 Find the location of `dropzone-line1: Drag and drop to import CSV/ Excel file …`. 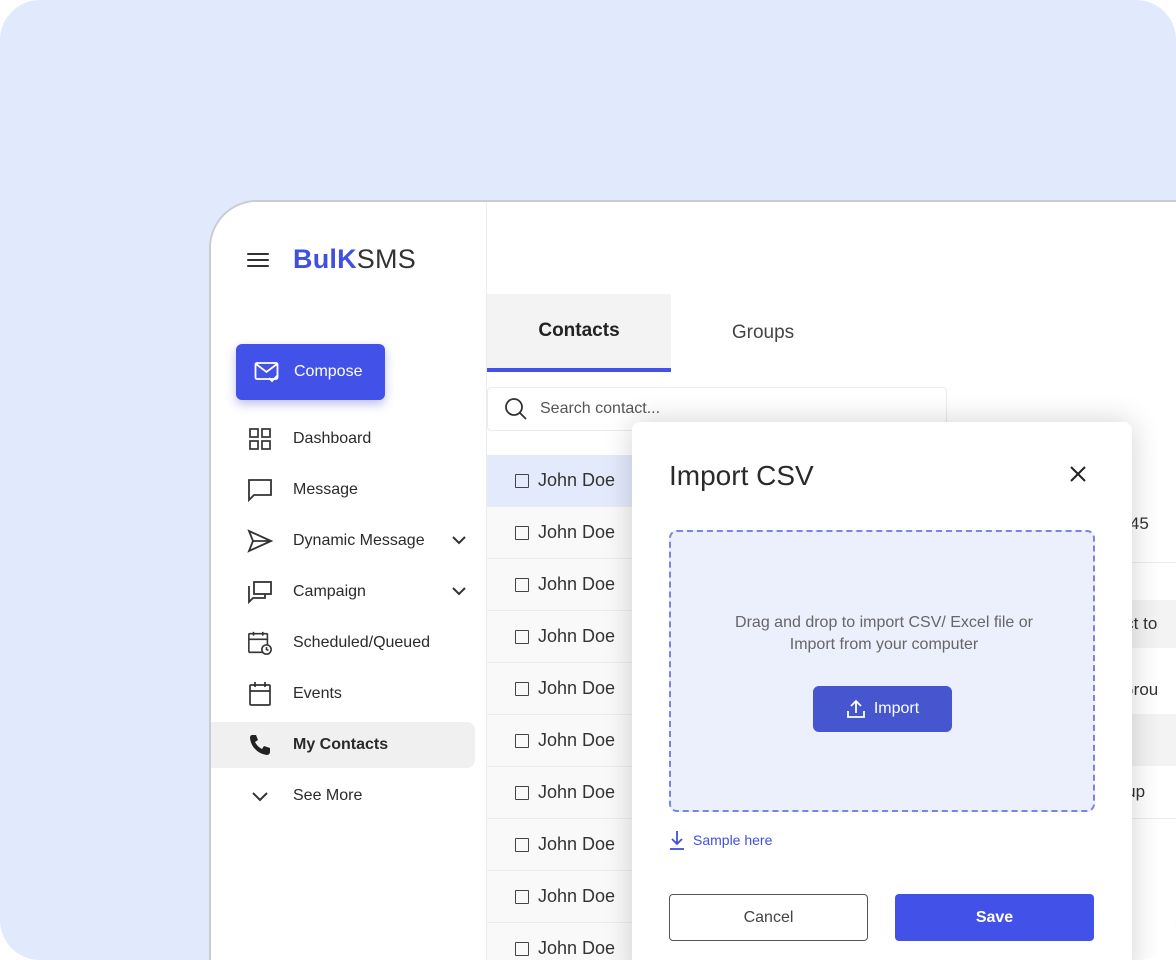

dropzone-line1: Drag and drop to import CSV/ Excel file … is located at coordinates (884, 622).